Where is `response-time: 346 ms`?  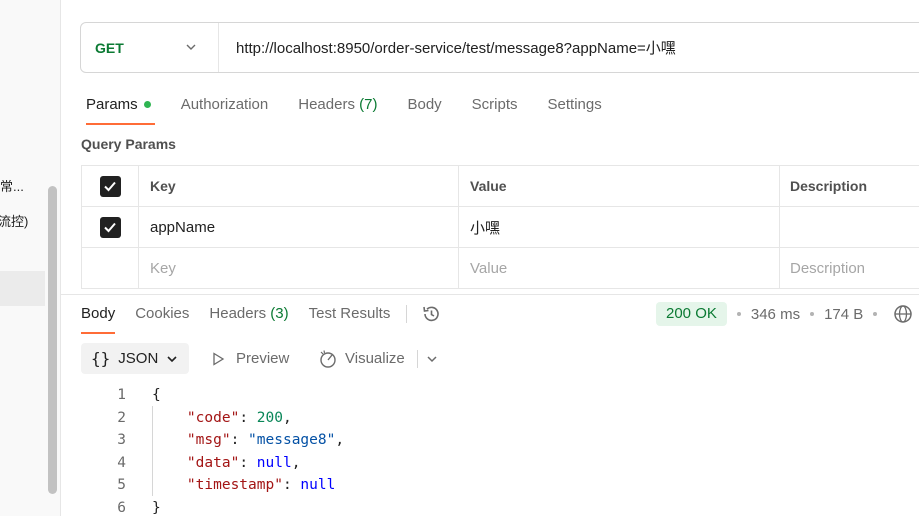 response-time: 346 ms is located at coordinates (775, 314).